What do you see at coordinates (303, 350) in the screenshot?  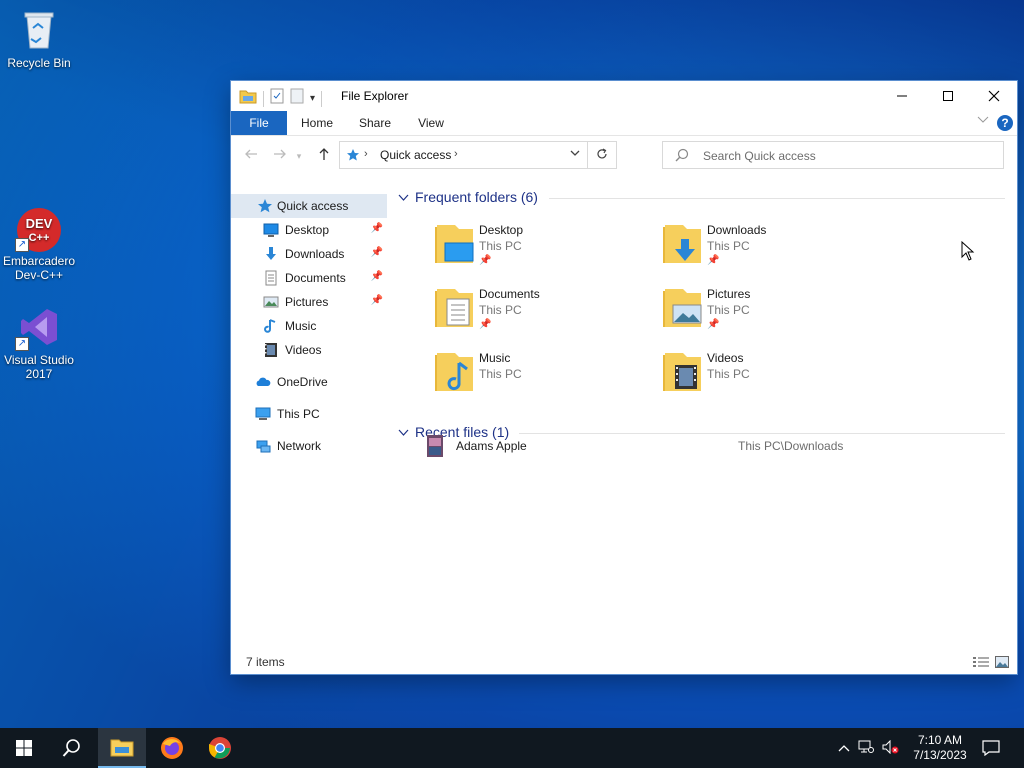 I see `nav-item-label: Videos` at bounding box center [303, 350].